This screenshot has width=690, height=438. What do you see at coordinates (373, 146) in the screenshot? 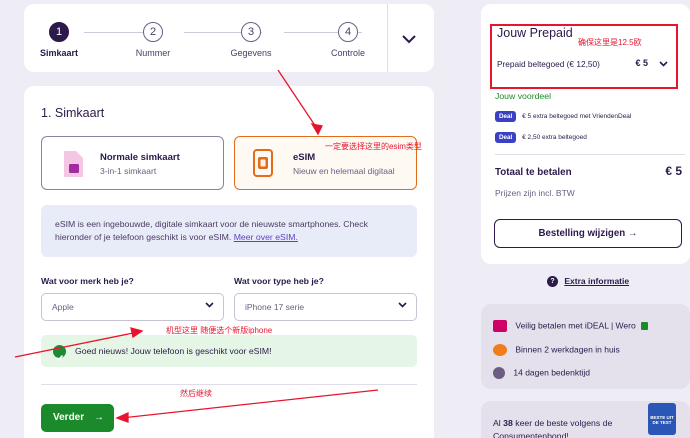
I see `annotation-esim: 一定要选择这里的esim类型` at bounding box center [373, 146].